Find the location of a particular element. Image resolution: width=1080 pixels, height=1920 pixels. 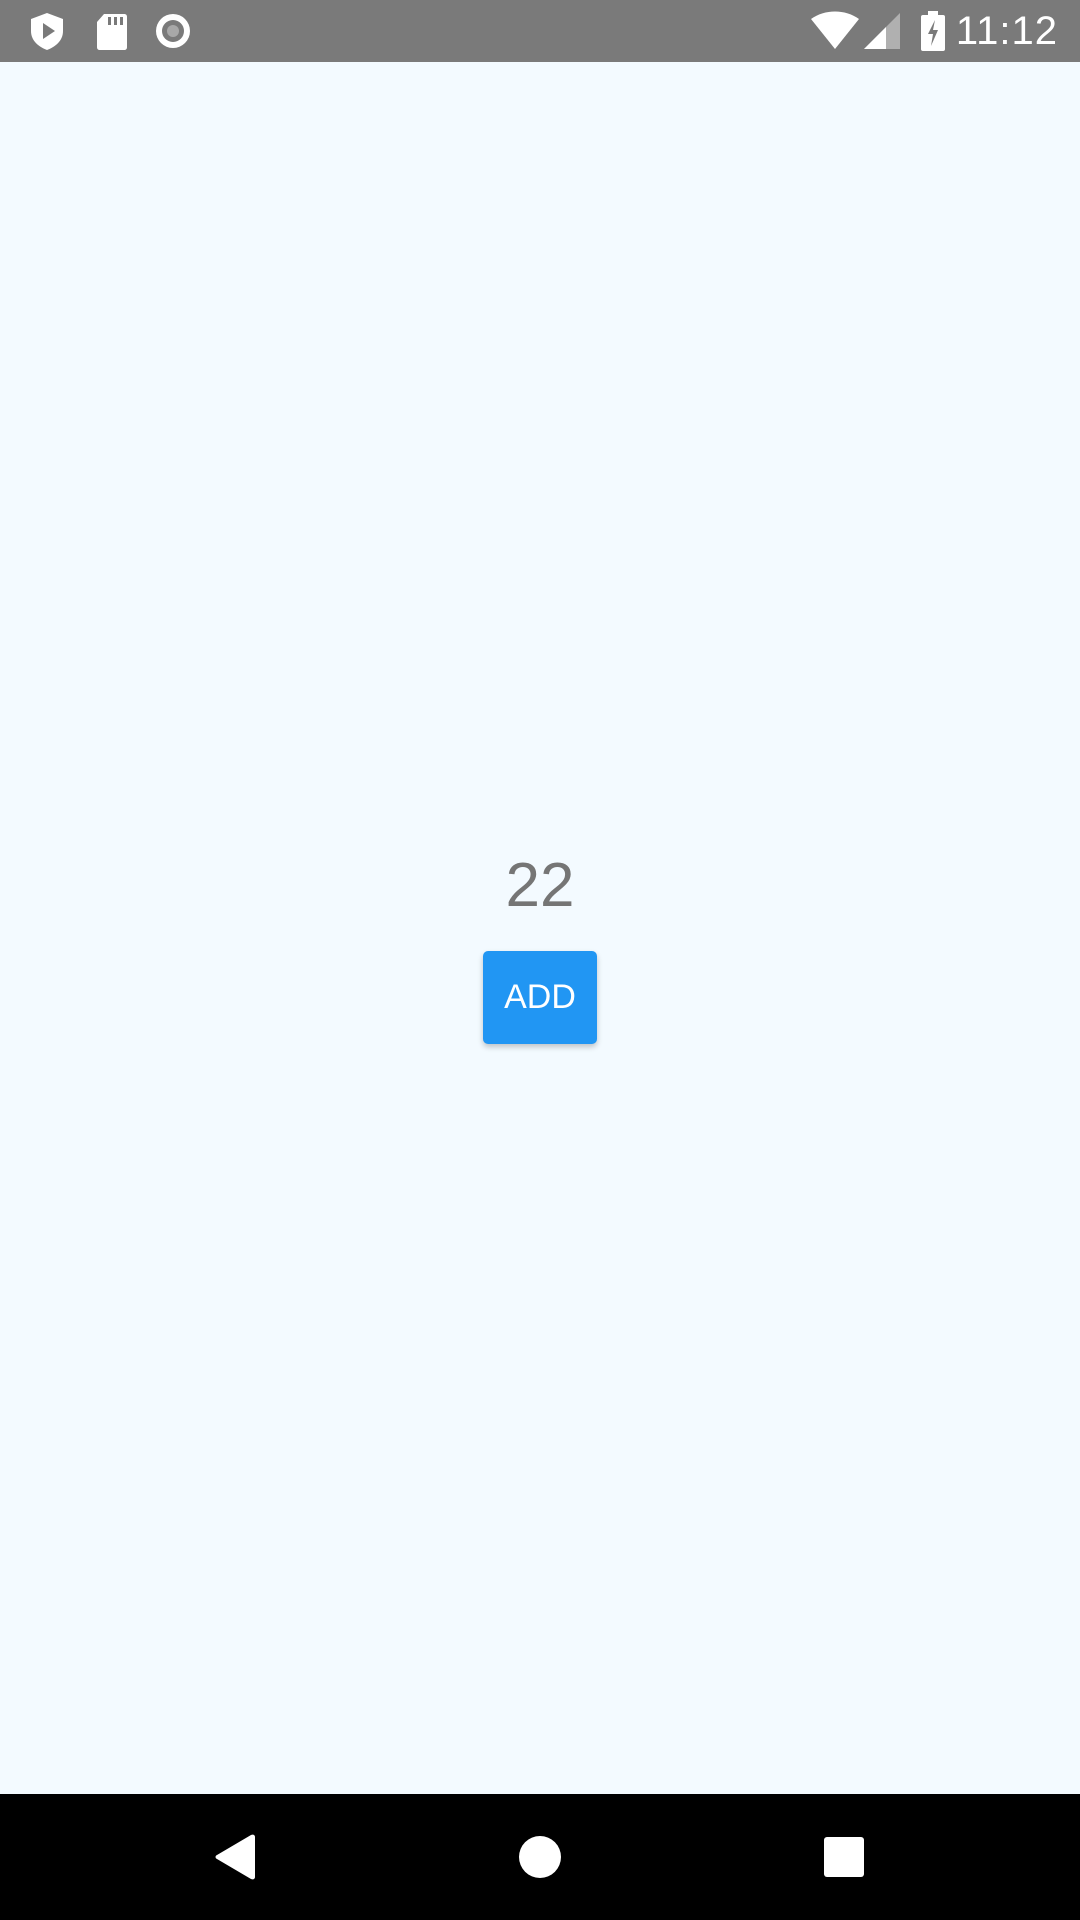

back-icon is located at coordinates (237, 1857).